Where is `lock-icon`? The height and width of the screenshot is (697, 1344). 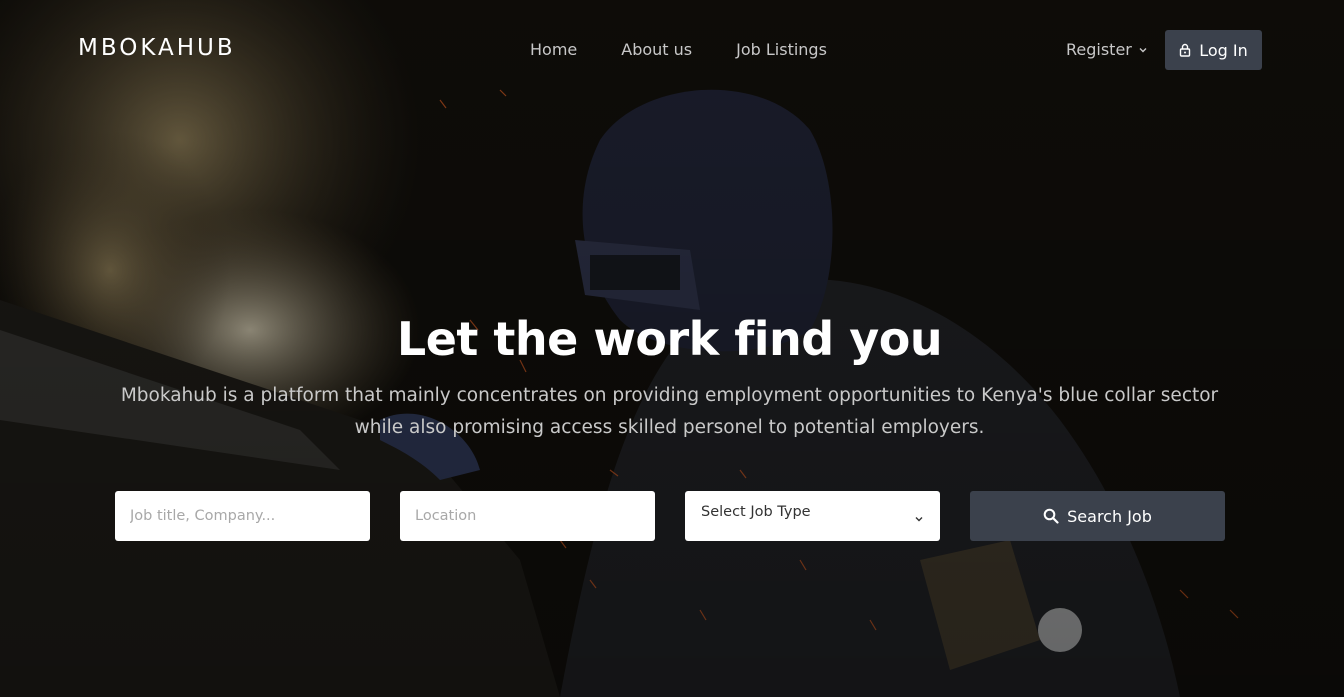
lock-icon is located at coordinates (1185, 50).